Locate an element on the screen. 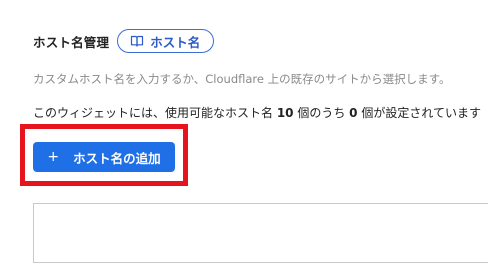 This screenshot has height=263, width=488. hostname-management-header: ホスト名管理 ホスト名 is located at coordinates (124, 41).